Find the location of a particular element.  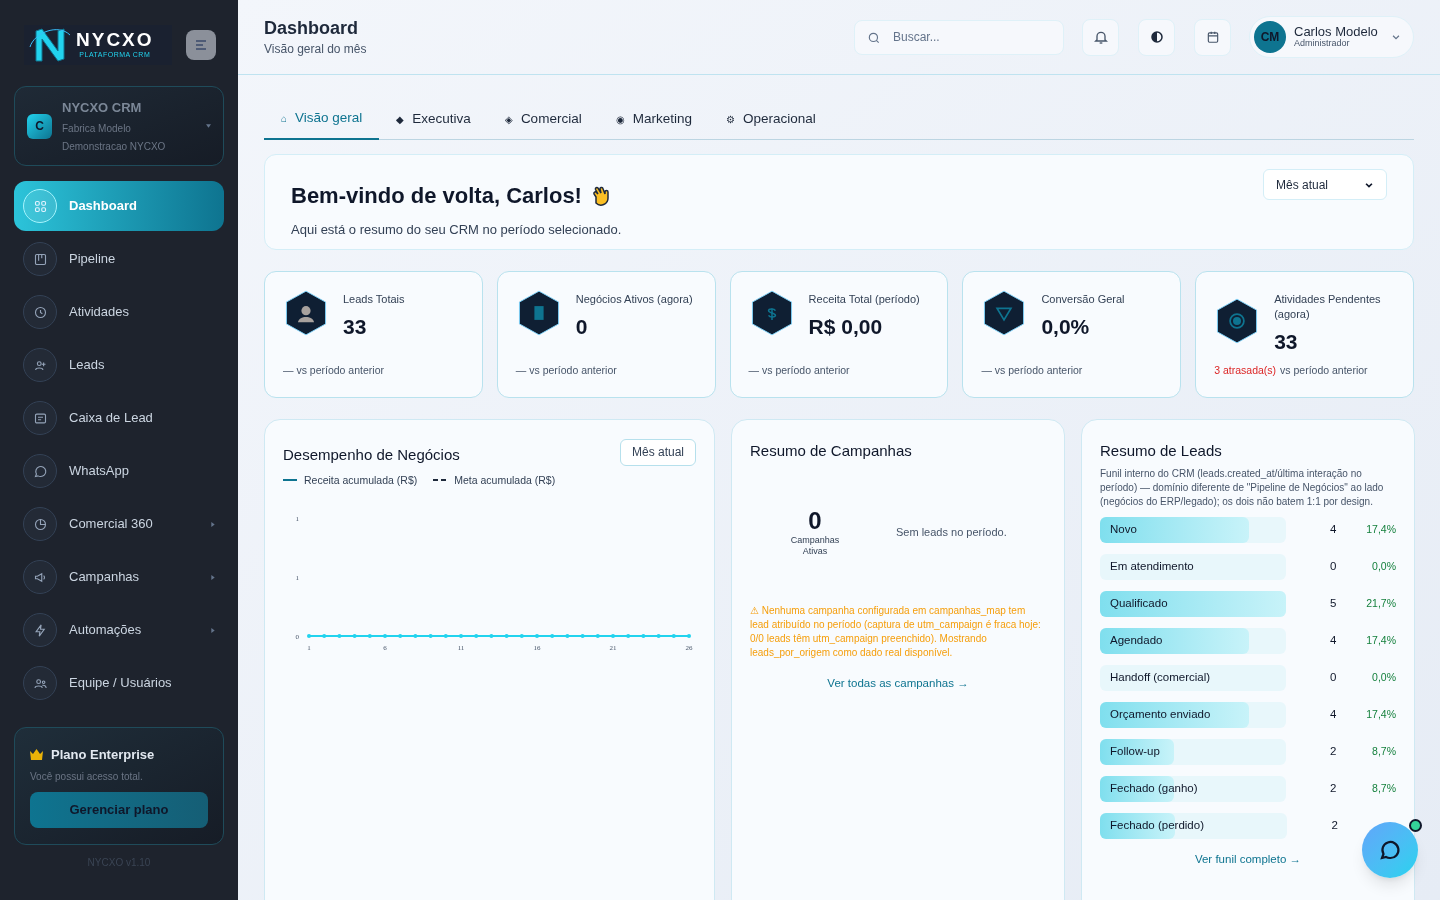

card-title: Resumo de Campanhas is located at coordinates (831, 451).